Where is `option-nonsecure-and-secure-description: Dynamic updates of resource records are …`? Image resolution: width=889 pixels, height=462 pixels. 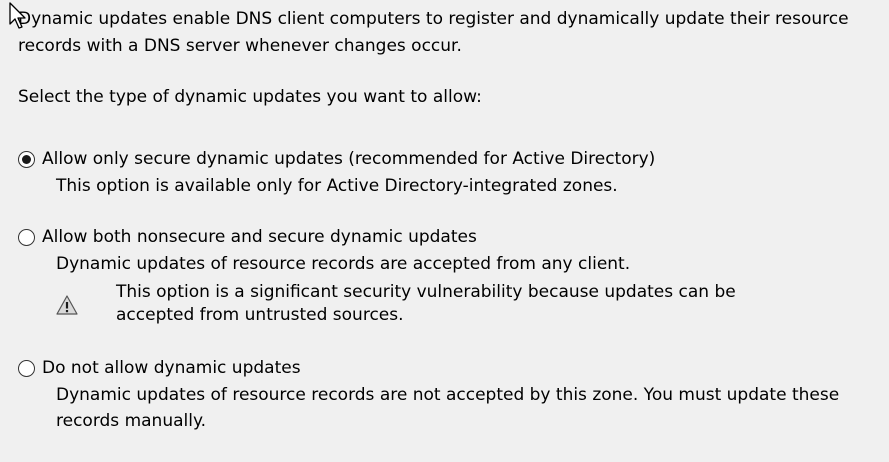
option-nonsecure-and-secure-description: Dynamic updates of resource records are … is located at coordinates (343, 264).